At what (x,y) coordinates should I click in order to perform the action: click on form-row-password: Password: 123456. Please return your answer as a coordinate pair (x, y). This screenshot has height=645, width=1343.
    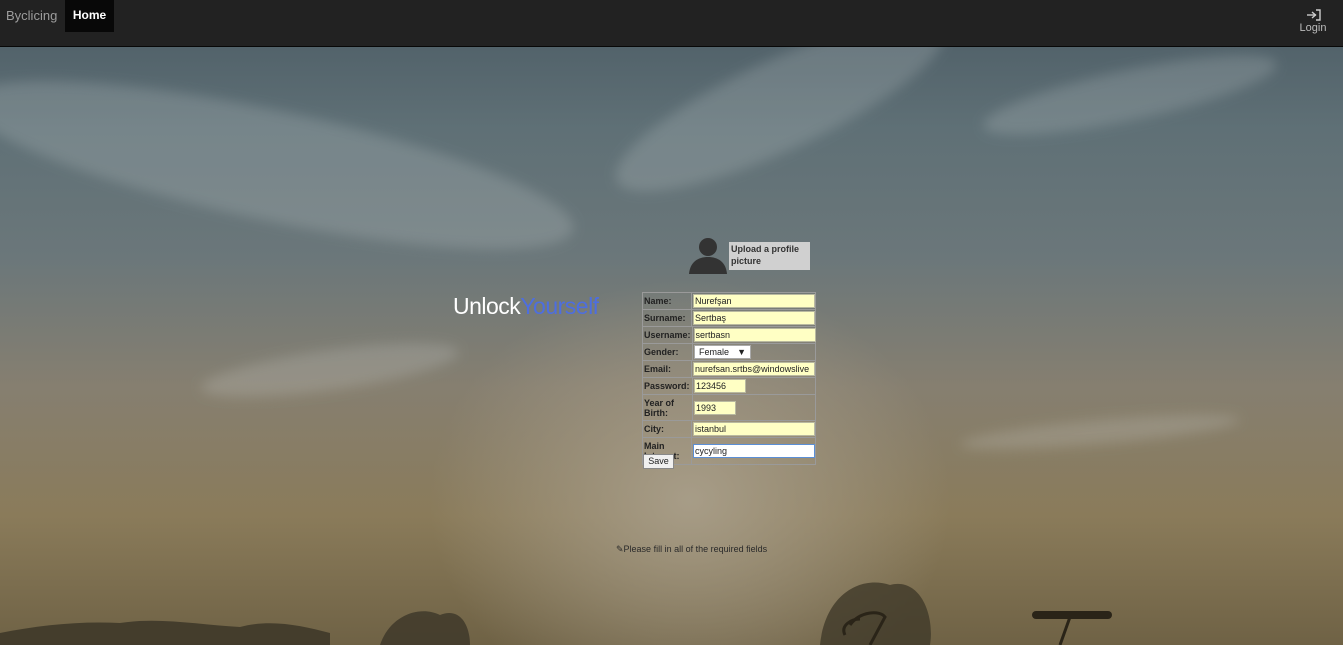
    Looking at the image, I should click on (729, 386).